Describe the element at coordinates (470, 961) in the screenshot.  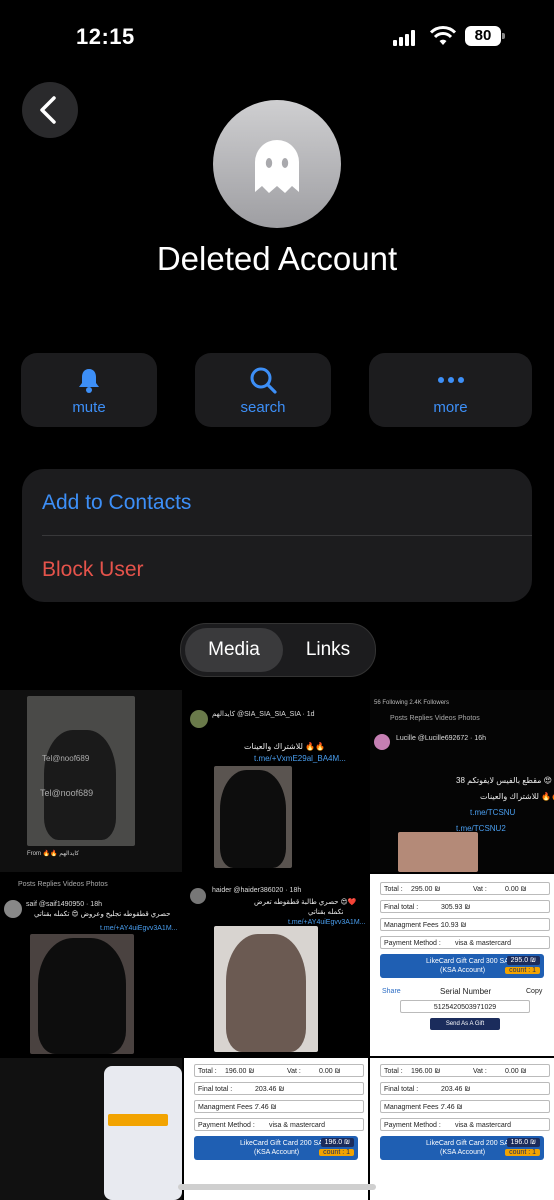
I see `card-name: LikeCard Gift Card 300 SAR` at that location.